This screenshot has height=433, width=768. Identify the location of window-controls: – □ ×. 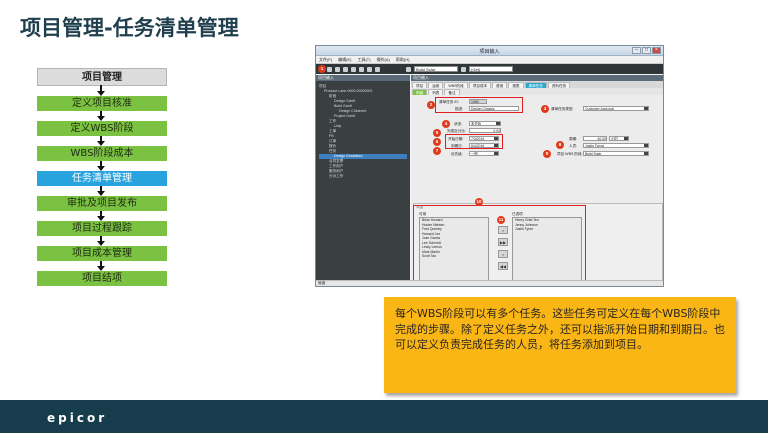
(646, 50).